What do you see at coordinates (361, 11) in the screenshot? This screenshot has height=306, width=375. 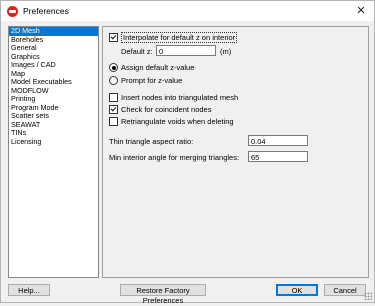 I see `close-icon: ✕` at bounding box center [361, 11].